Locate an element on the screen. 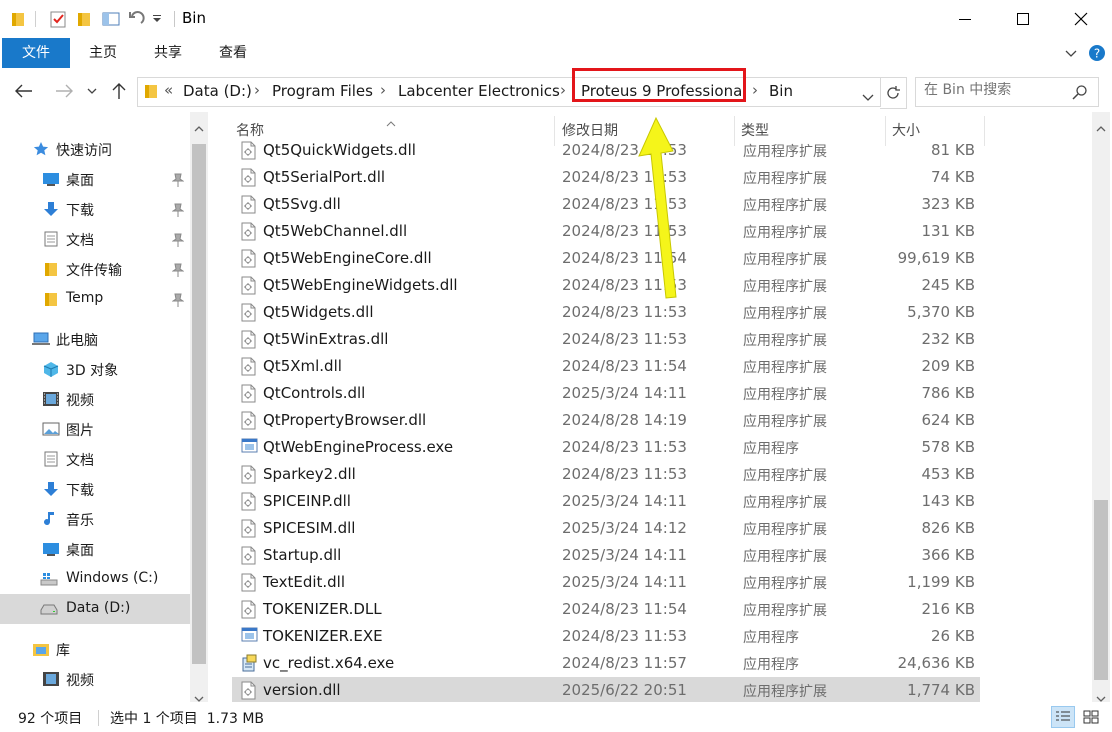 The image size is (1112, 732). nav-item-download-pc: 下载 is located at coordinates (95, 489).